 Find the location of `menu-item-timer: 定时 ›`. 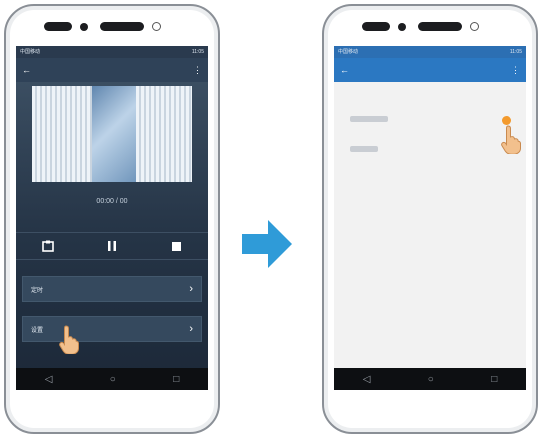

menu-item-timer: 定时 › is located at coordinates (112, 289).